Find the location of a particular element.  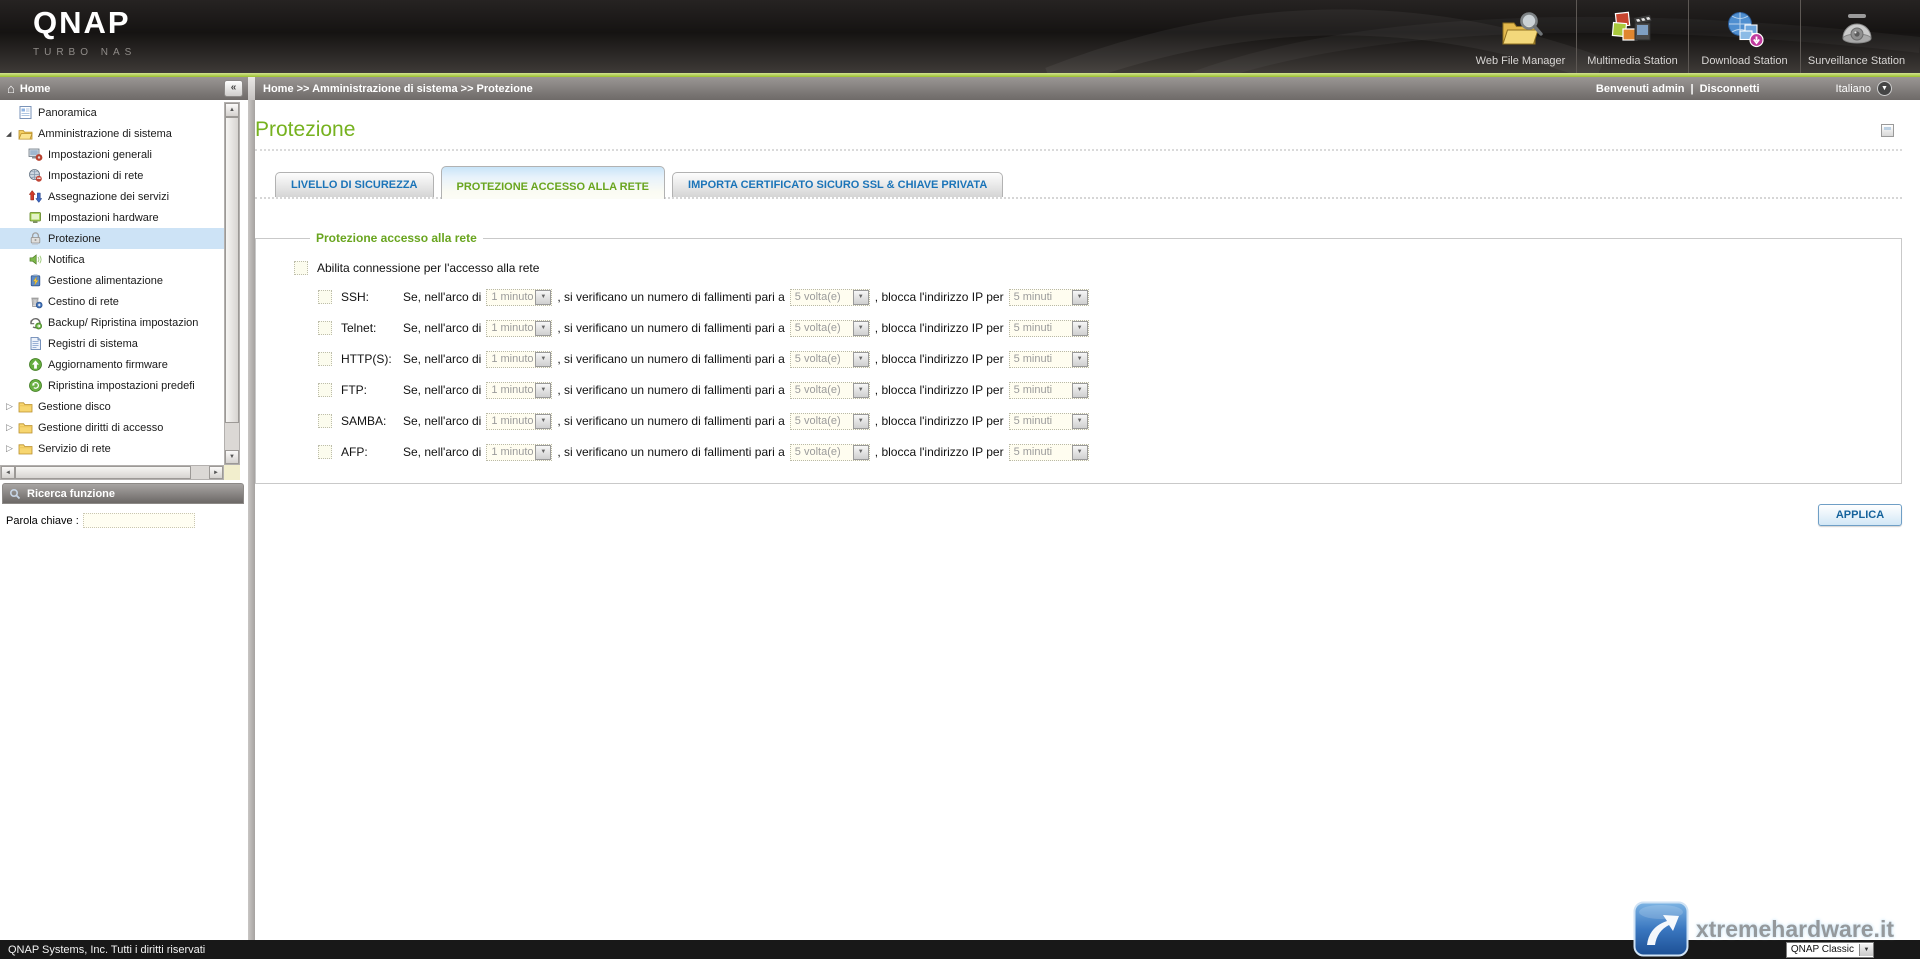

sidebar-item-protezione: Protezione is located at coordinates (112, 238).